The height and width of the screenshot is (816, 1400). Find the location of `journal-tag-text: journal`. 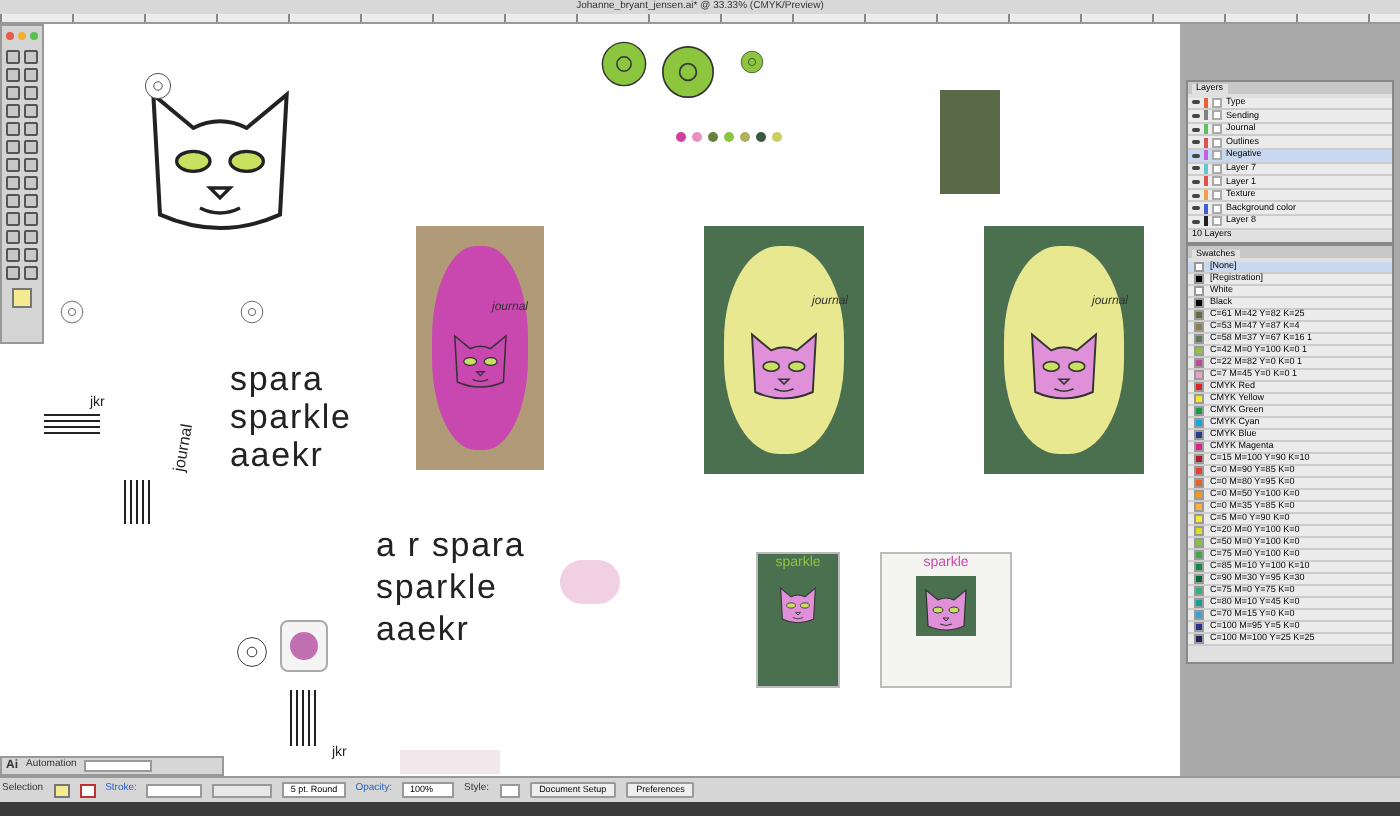

journal-tag-text: journal is located at coordinates (183, 448).